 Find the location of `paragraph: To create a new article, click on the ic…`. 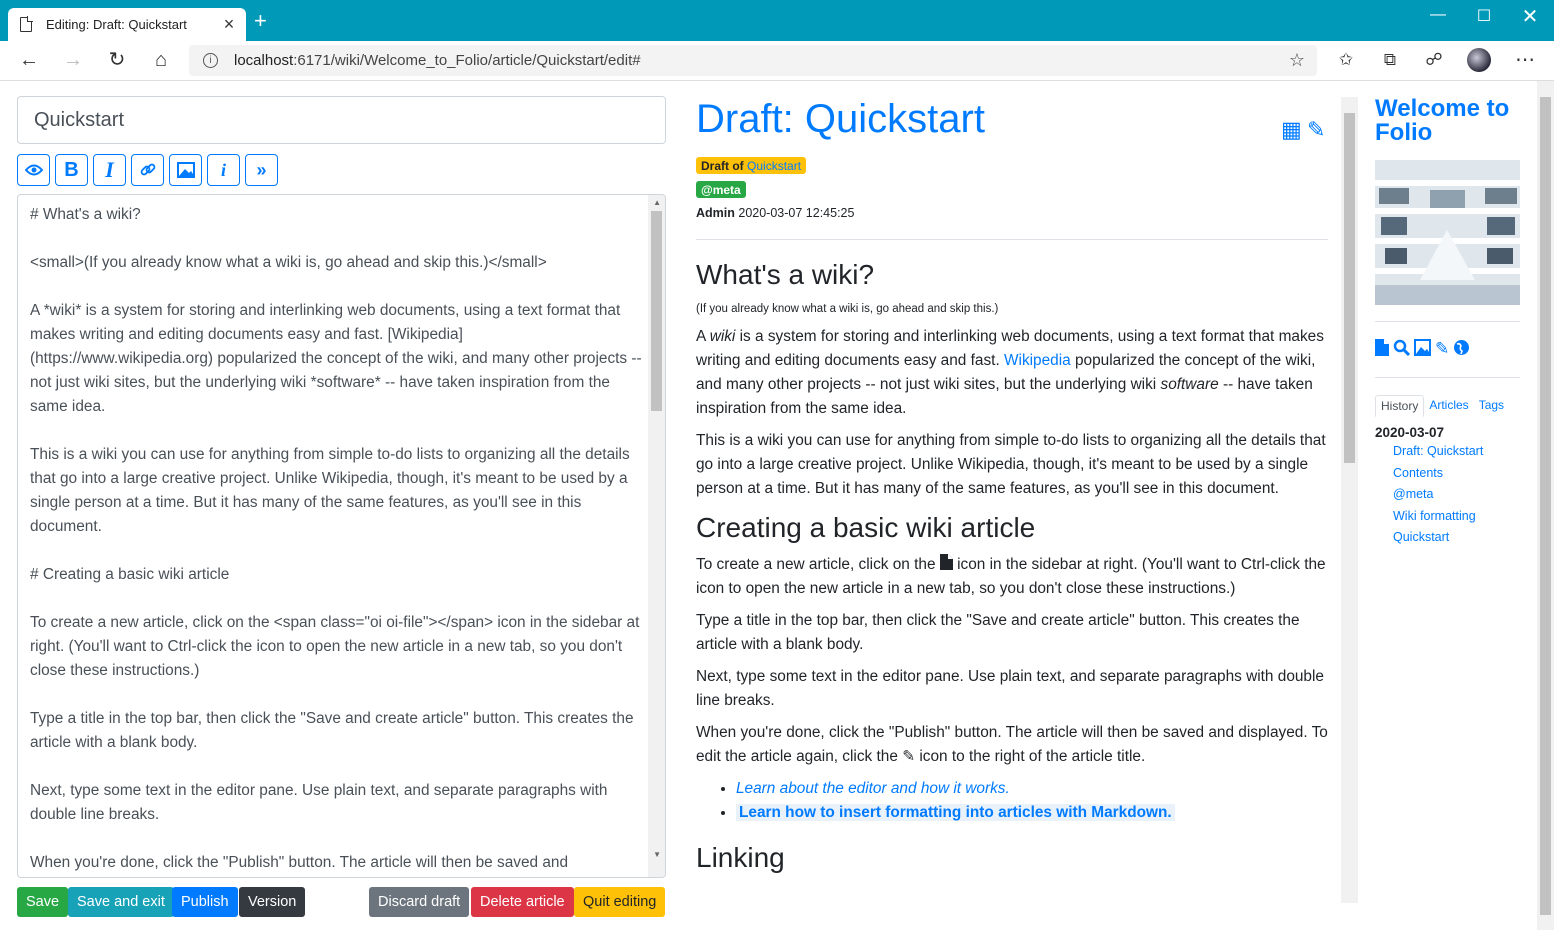

paragraph: To create a new article, click on the ic… is located at coordinates (1011, 575).